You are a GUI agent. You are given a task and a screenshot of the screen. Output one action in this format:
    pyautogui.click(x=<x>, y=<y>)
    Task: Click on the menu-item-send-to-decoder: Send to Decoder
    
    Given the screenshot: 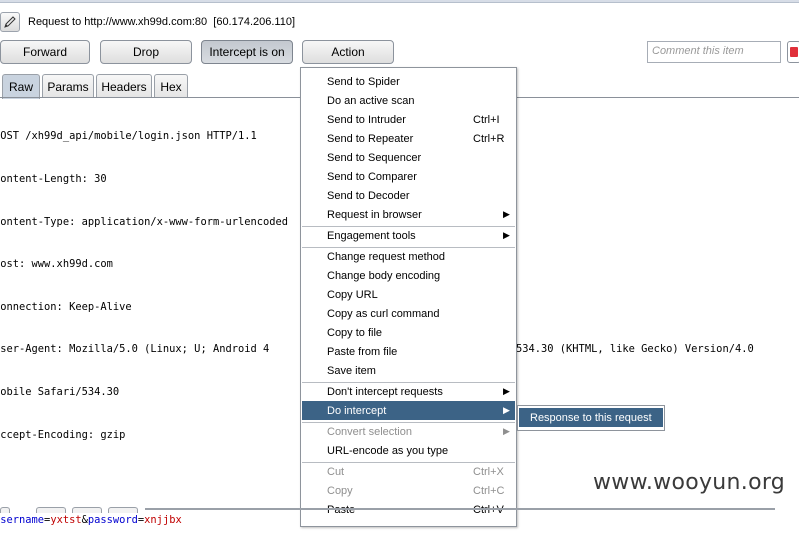 What is the action you would take?
    pyautogui.click(x=408, y=195)
    